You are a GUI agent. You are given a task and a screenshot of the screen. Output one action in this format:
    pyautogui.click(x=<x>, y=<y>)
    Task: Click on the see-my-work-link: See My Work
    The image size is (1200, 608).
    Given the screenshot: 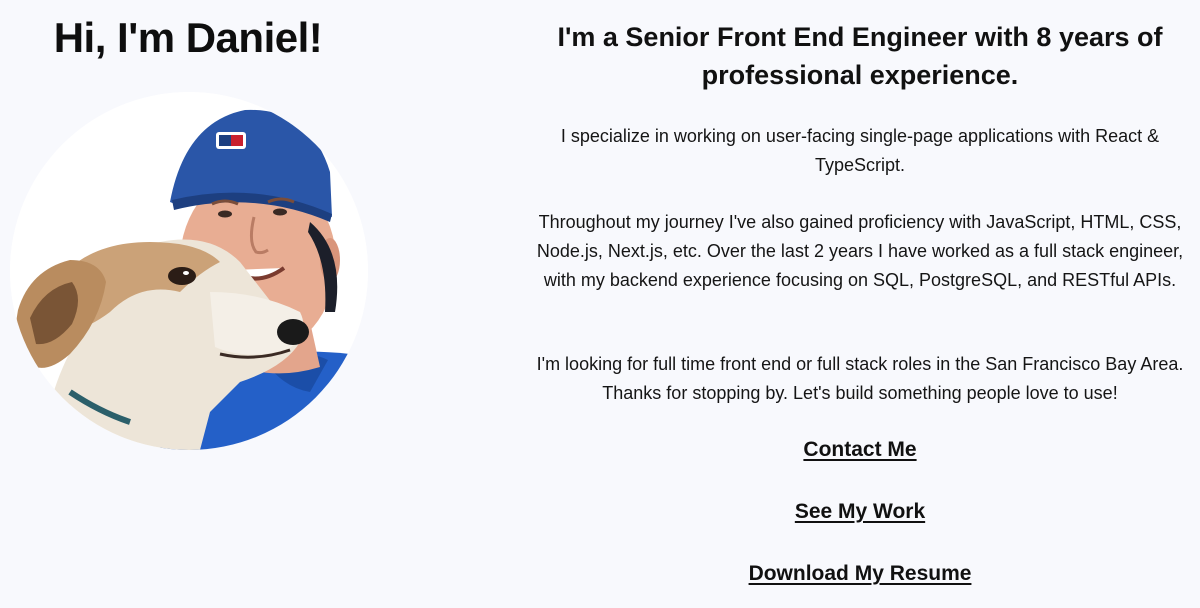 What is the action you would take?
    pyautogui.click(x=860, y=511)
    